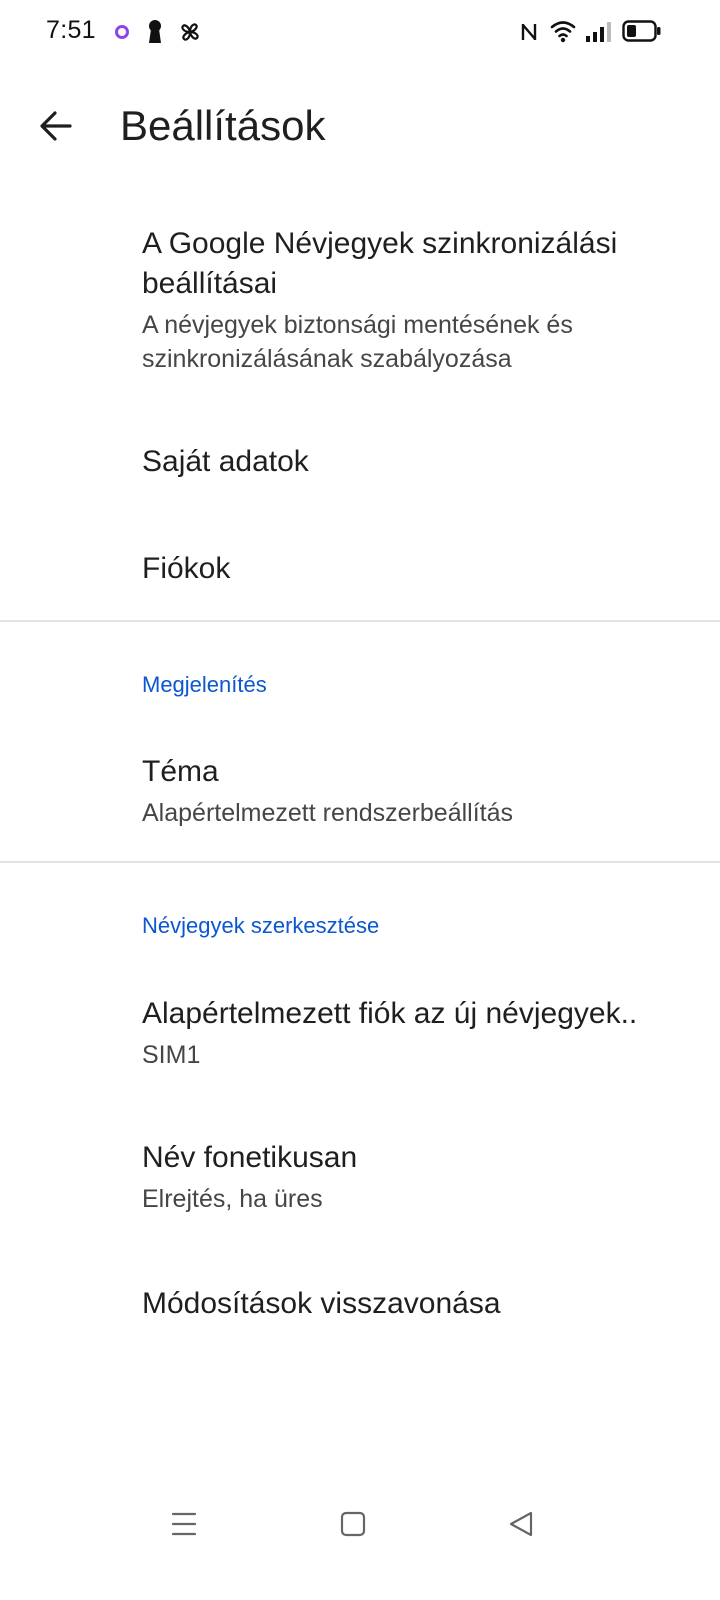 The height and width of the screenshot is (1600, 720). I want to click on phonetic-name-title: Név fonetikusan, so click(250, 1157).